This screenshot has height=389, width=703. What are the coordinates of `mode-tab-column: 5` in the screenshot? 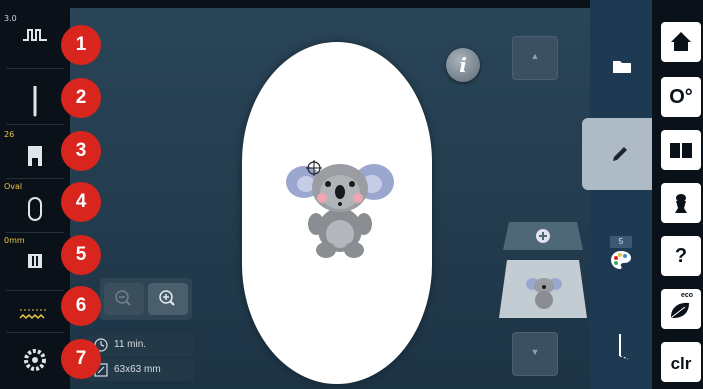 It's located at (617, 194).